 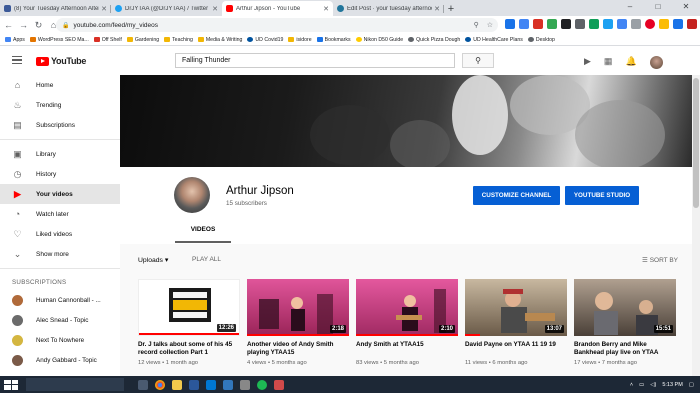 What do you see at coordinates (658, 7) in the screenshot?
I see `maximize-button: □` at bounding box center [658, 7].